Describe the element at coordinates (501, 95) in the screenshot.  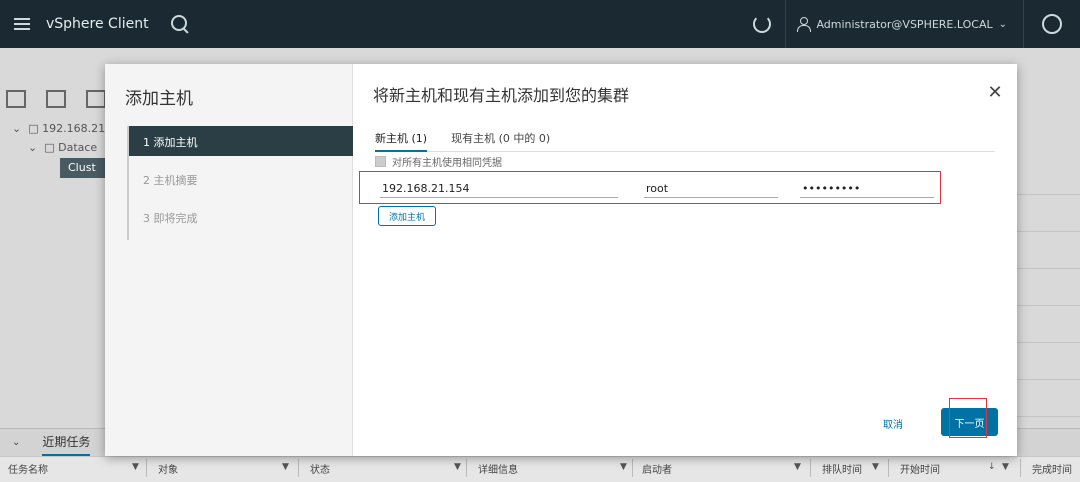
I see `page-title: 将新主机和现有主机添加到您的集群` at that location.